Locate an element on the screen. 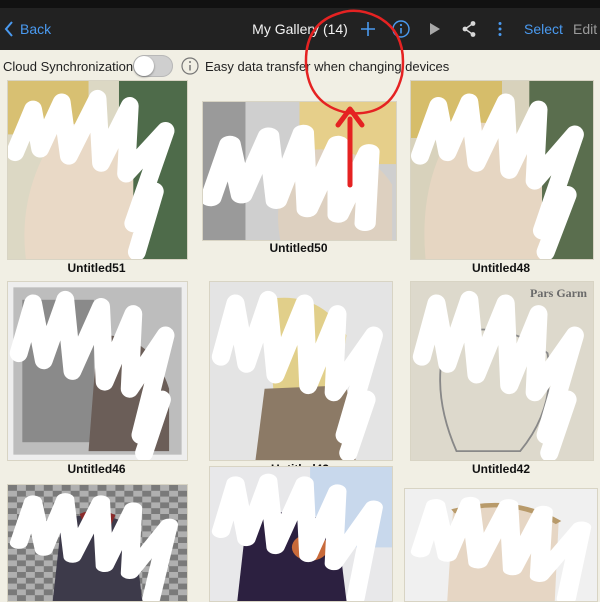  back-chevron-icon is located at coordinates (8, 29).